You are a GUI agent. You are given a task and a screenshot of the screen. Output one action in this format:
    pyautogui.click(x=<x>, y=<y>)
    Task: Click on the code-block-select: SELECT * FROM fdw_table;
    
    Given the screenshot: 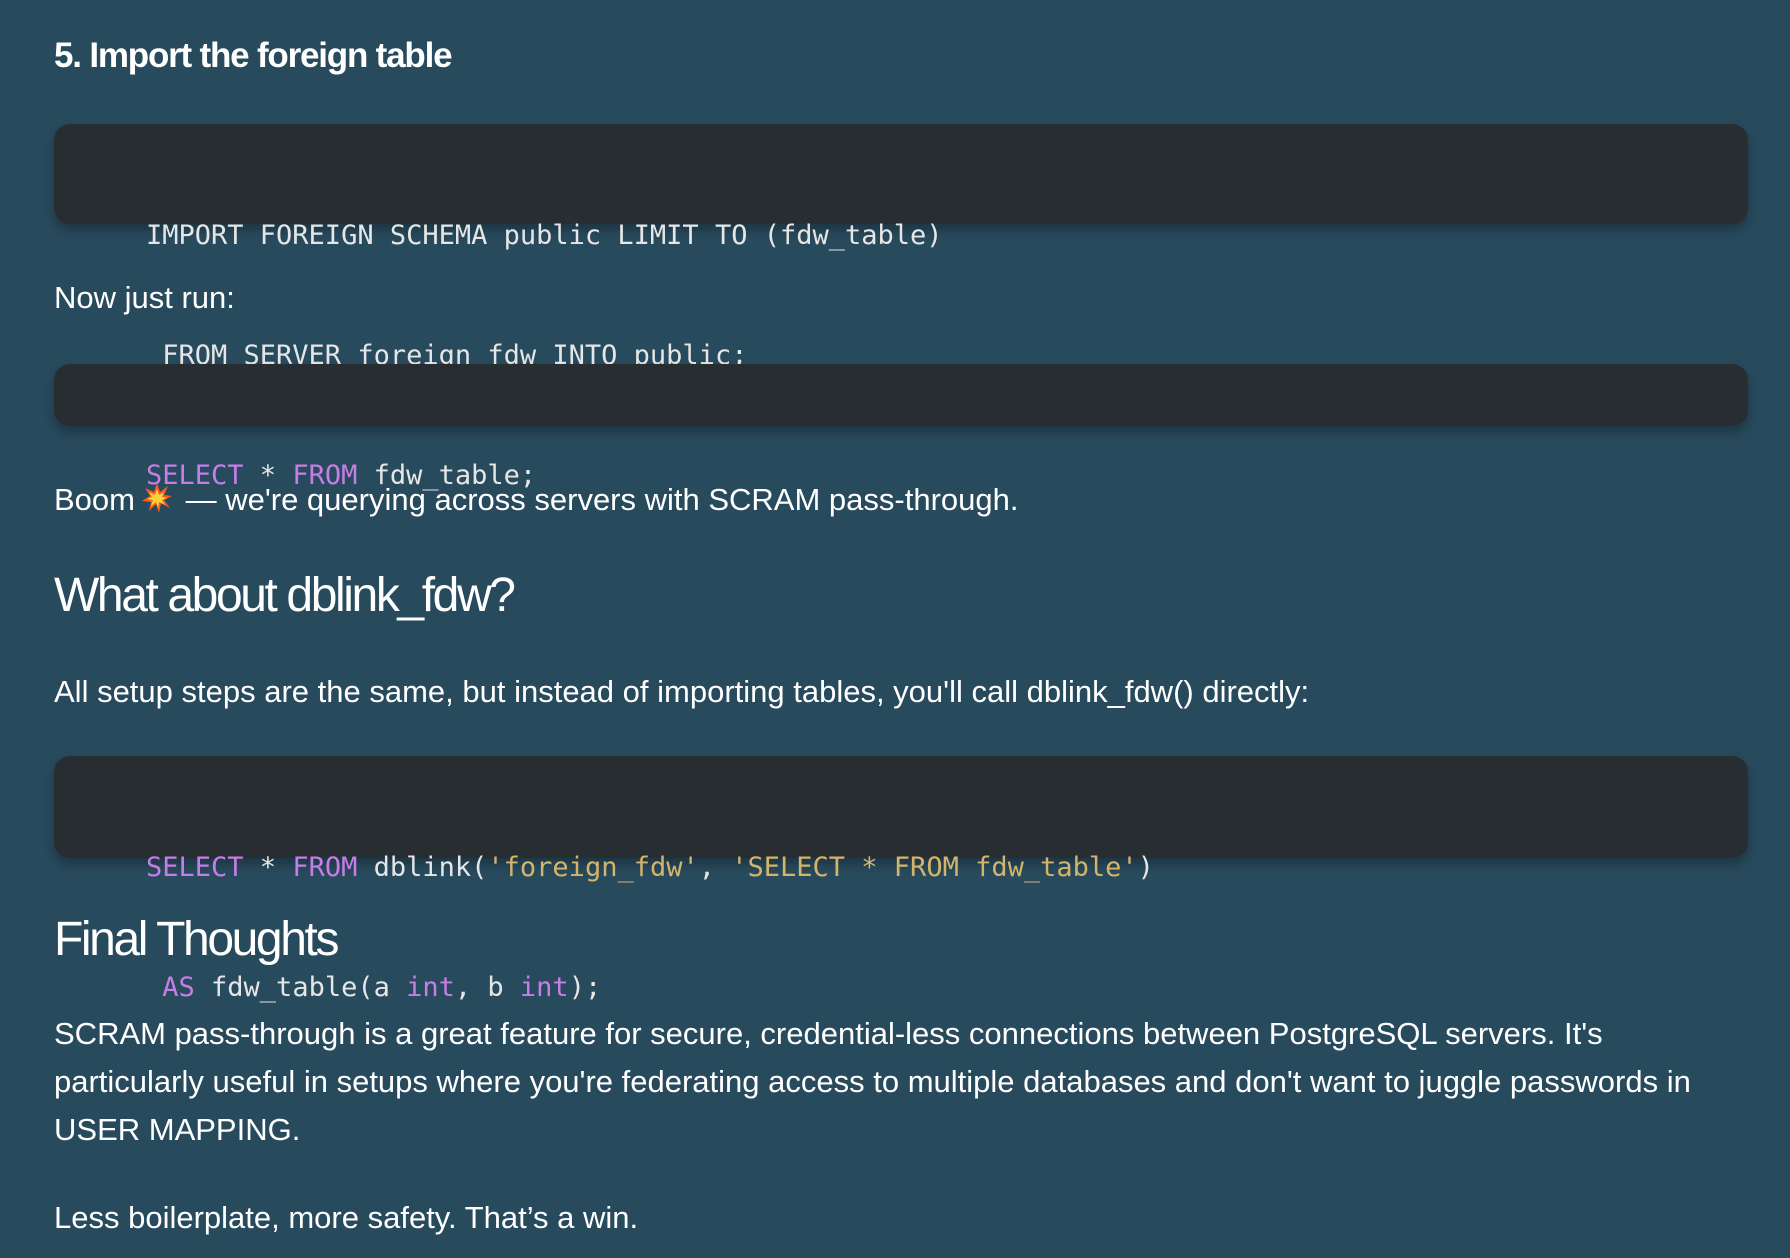 What is the action you would take?
    pyautogui.click(x=901, y=427)
    